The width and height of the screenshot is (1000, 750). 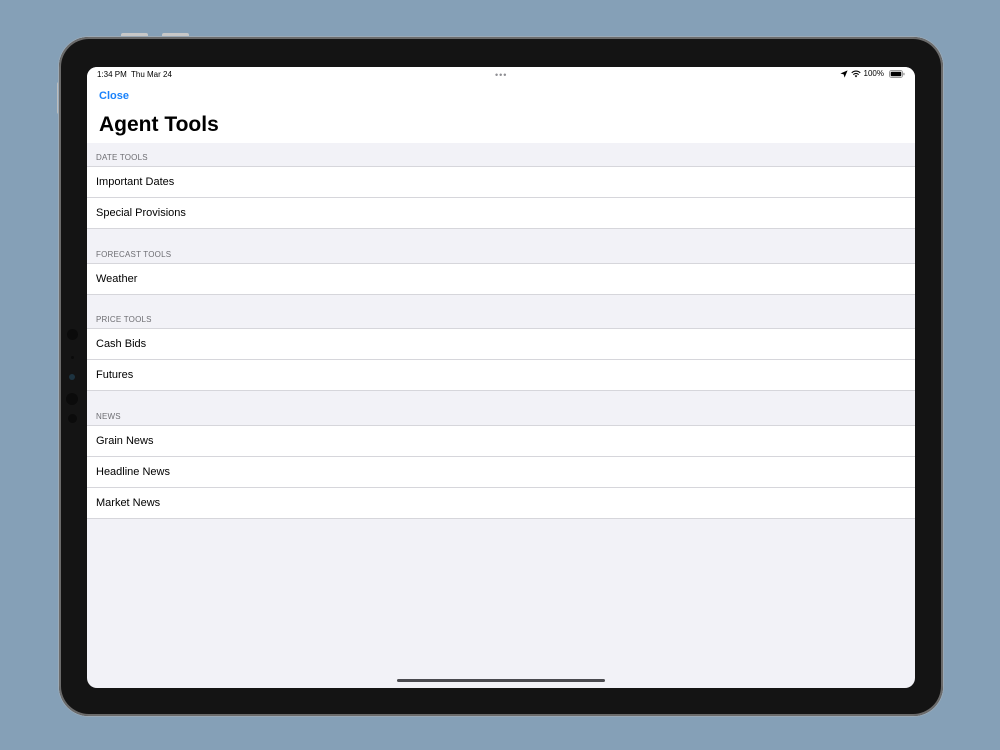 What do you see at coordinates (114, 96) in the screenshot?
I see `close-button: Close` at bounding box center [114, 96].